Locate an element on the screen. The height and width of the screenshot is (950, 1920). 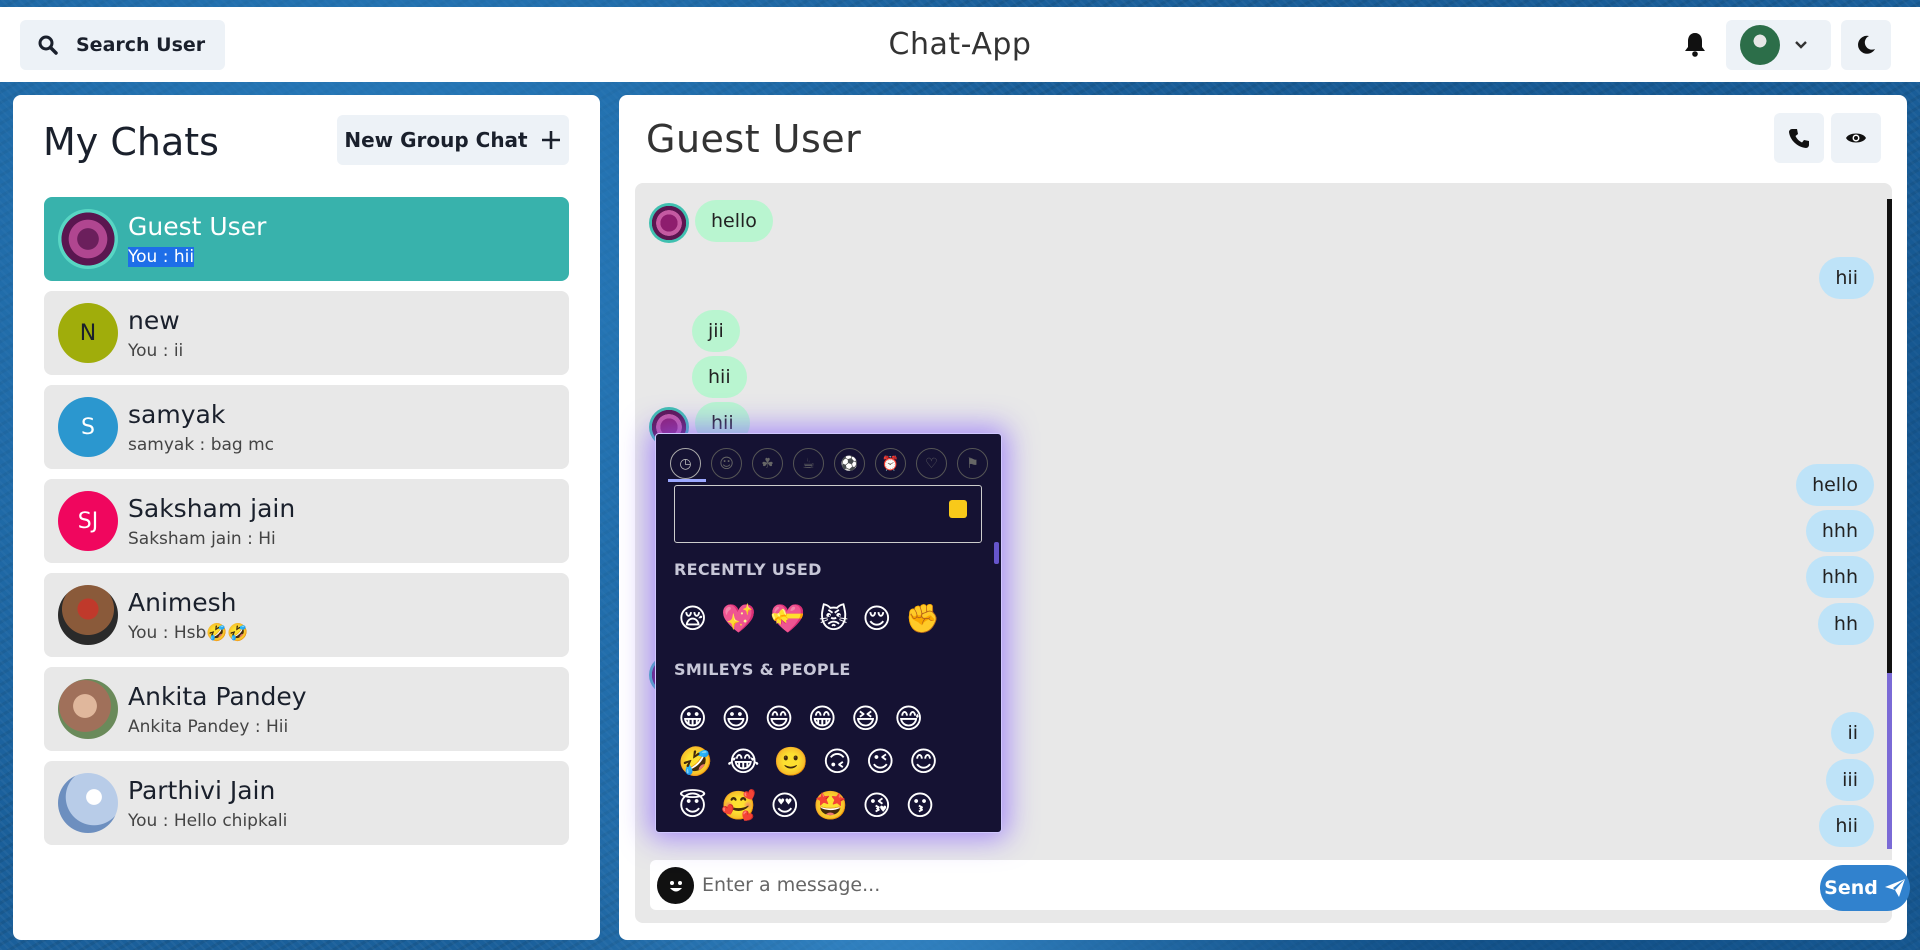
message-bubble: hh is located at coordinates (1845, 624).